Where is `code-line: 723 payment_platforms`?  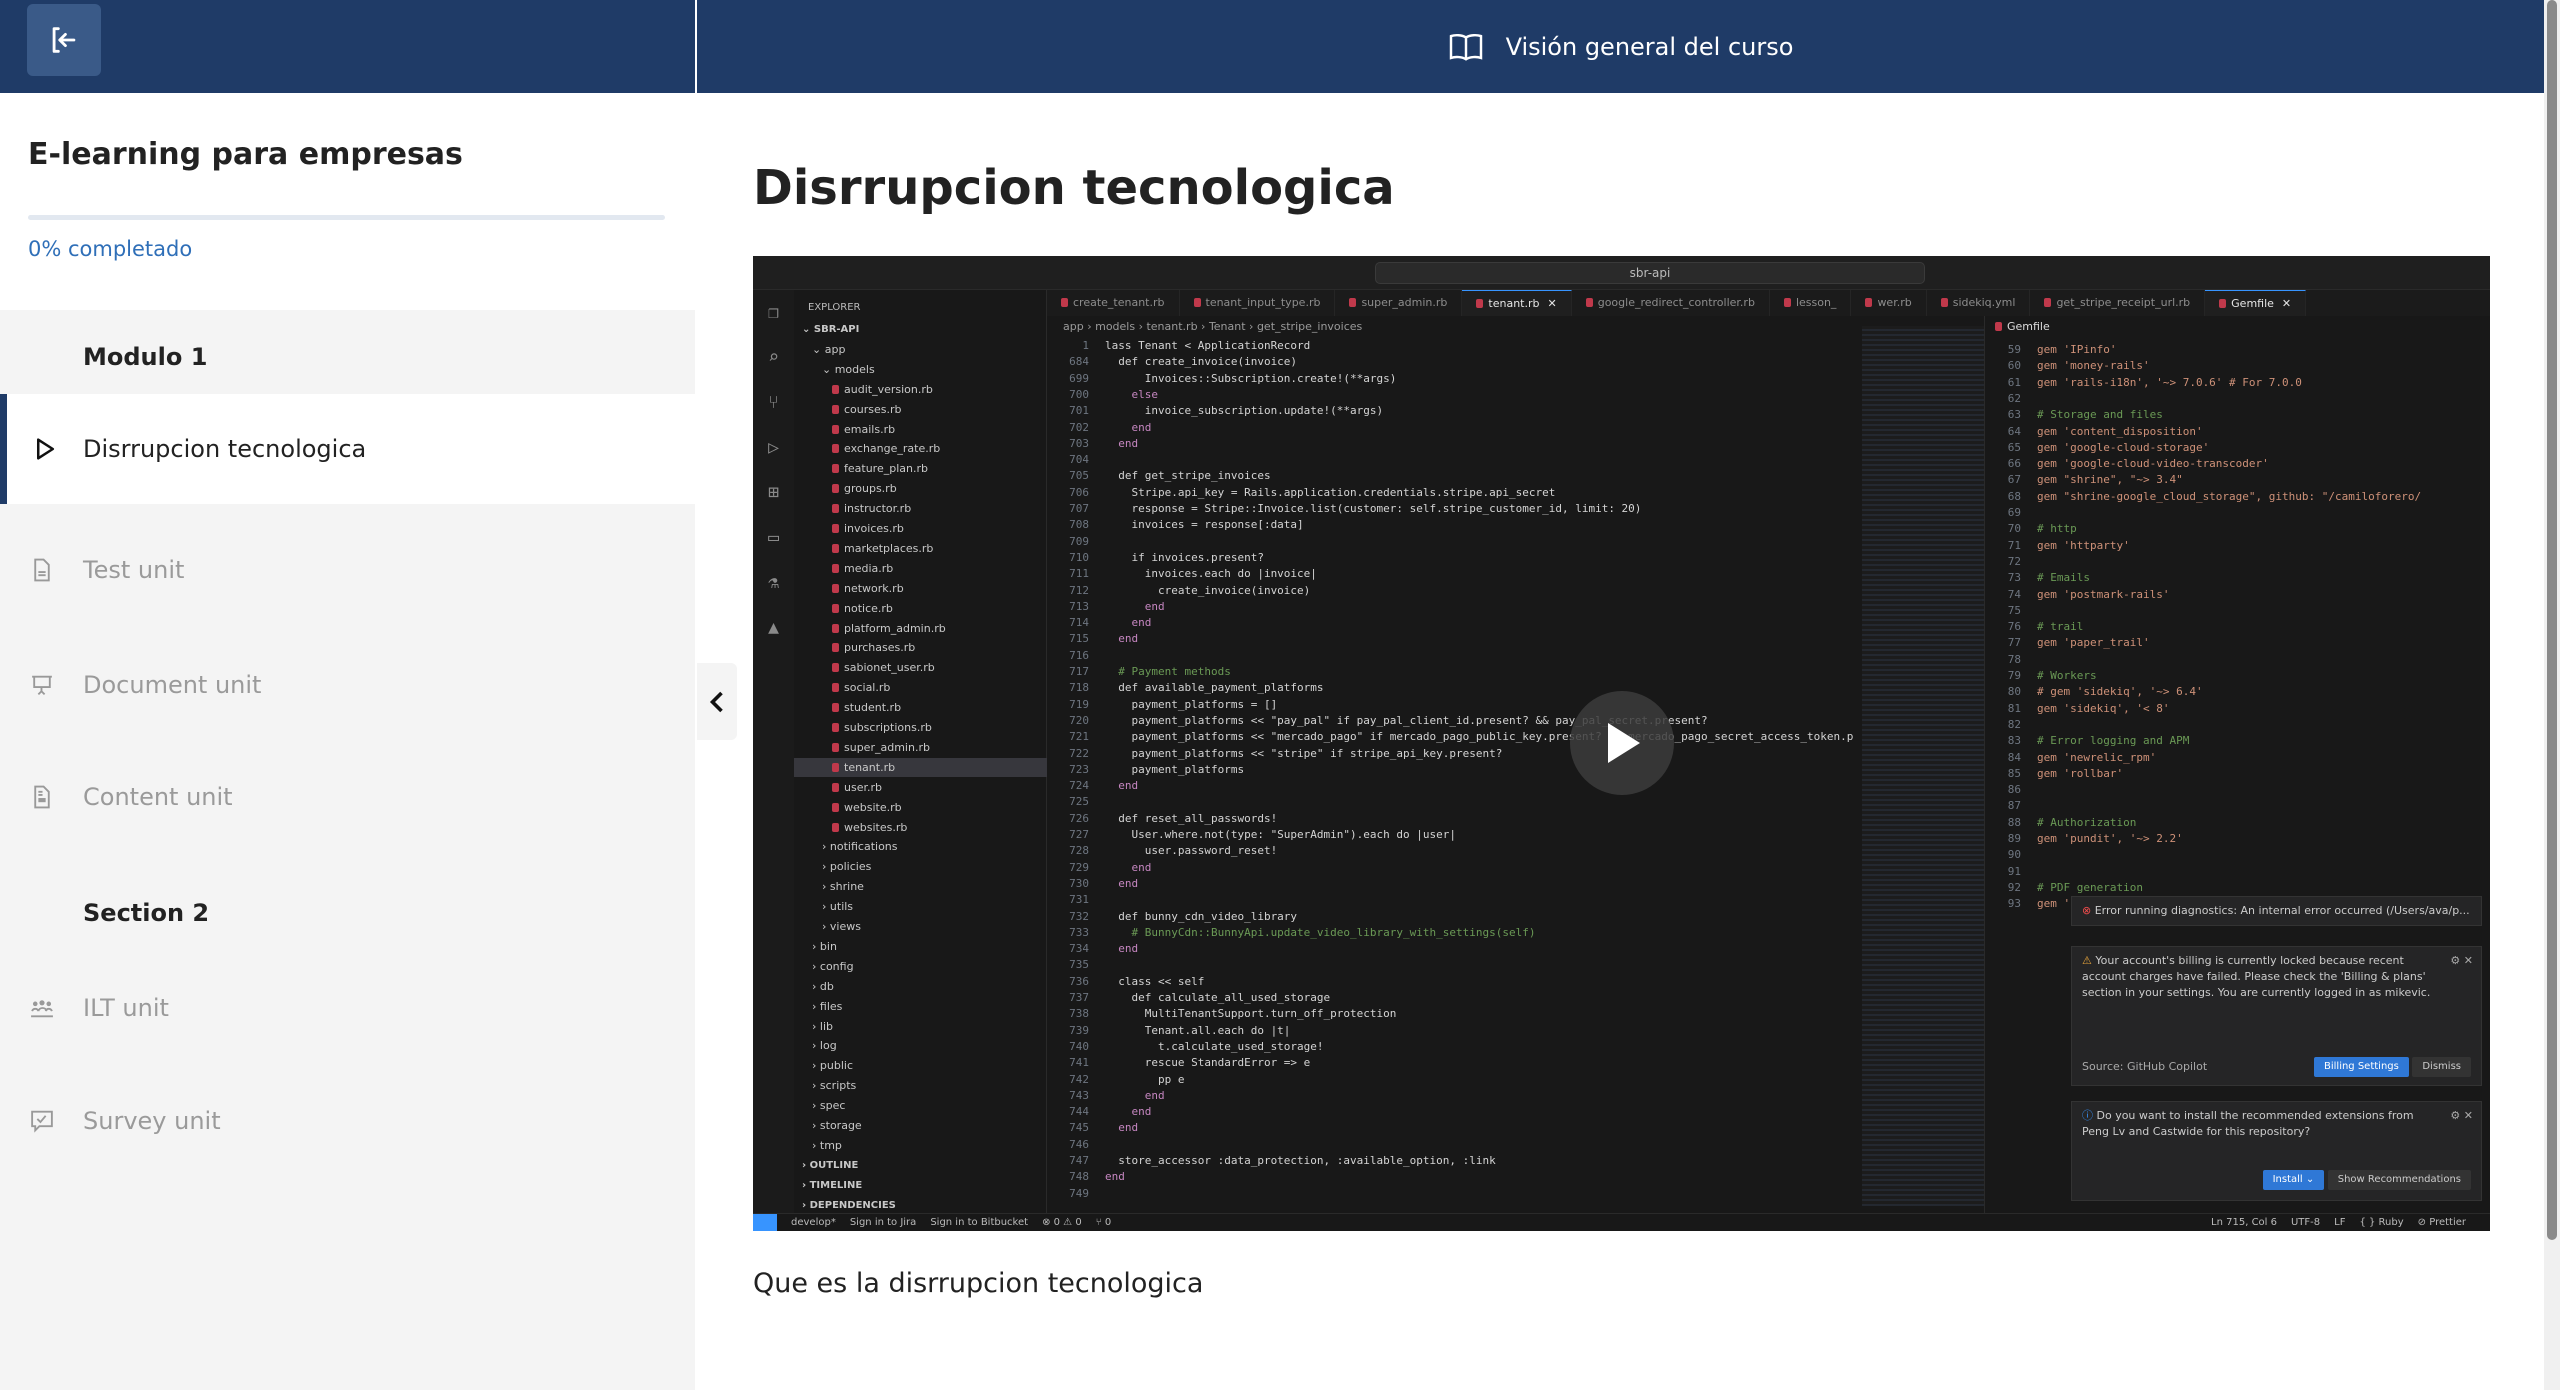 code-line: 723 payment_platforms is located at coordinates (1148, 770).